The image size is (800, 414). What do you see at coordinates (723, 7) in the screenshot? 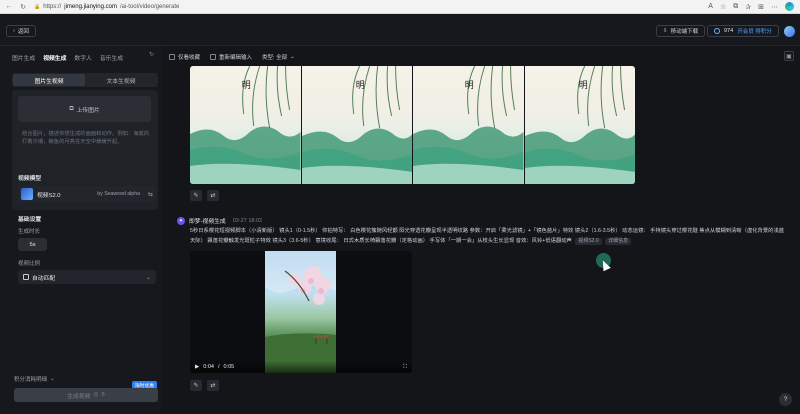
I see `favorite-star-icon: ☆` at bounding box center [723, 7].